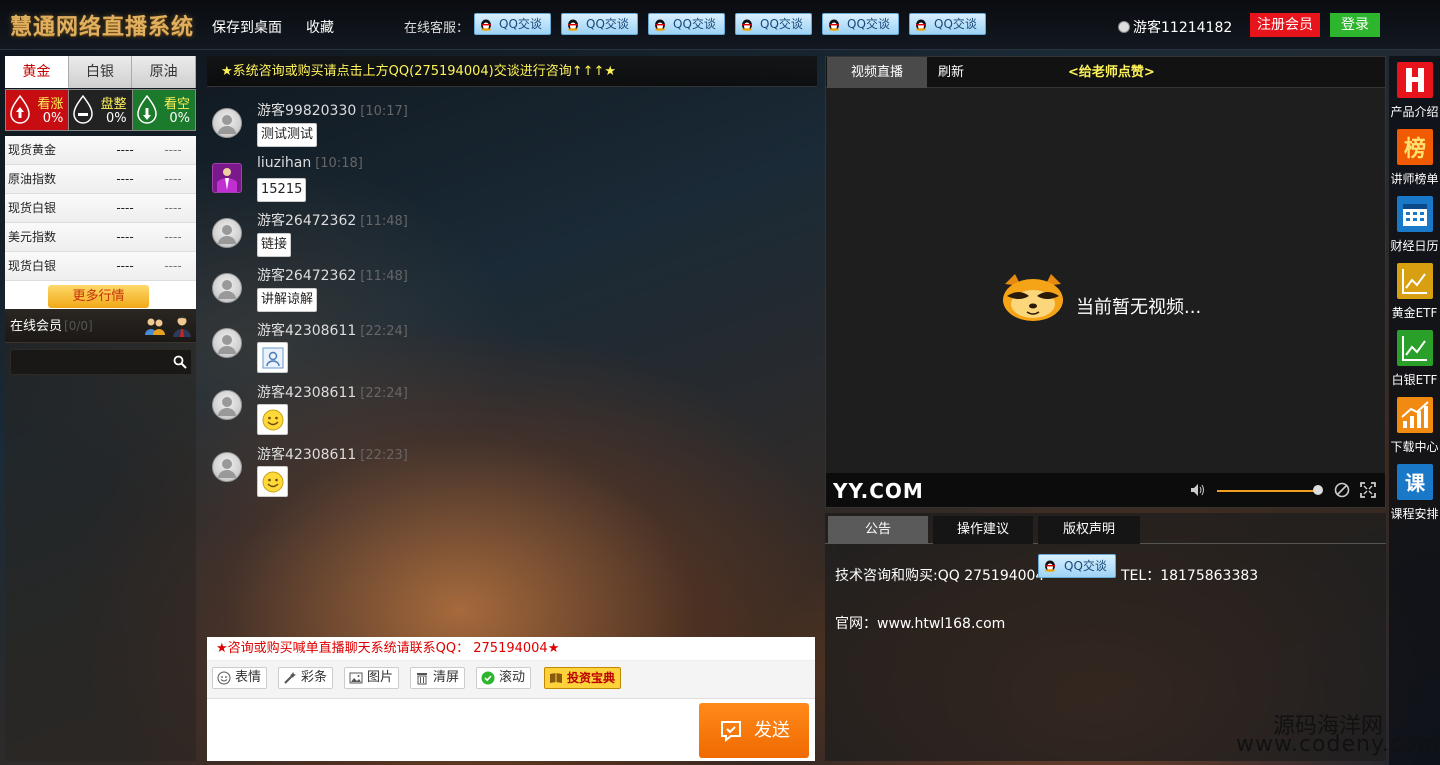 The height and width of the screenshot is (765, 1440). I want to click on quote-name: 现货白银, so click(32, 208).